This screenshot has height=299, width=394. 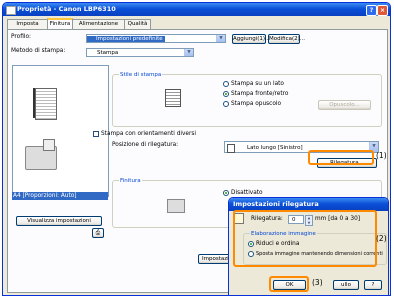 I want to click on rotated-print-label: Stampa con orientamenti diversi, so click(x=148, y=134).